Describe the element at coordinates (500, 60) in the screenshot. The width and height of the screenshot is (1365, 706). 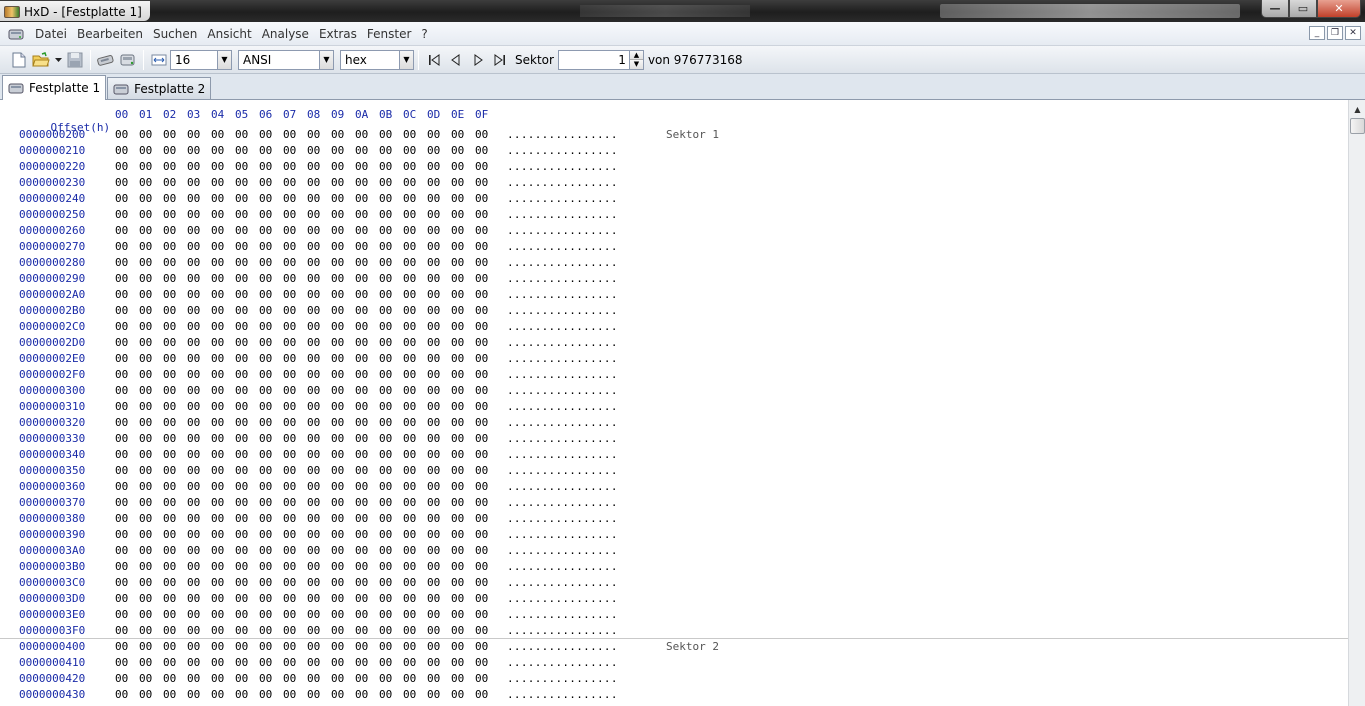
I see `last-sector-icon` at that location.